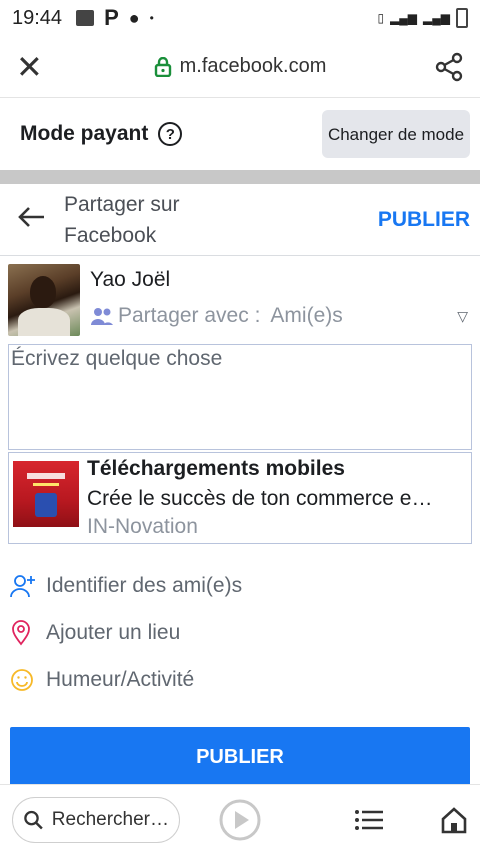 This screenshot has width=480, height=854. I want to click on post-text-area: Écrivez quelque chose, so click(240, 397).